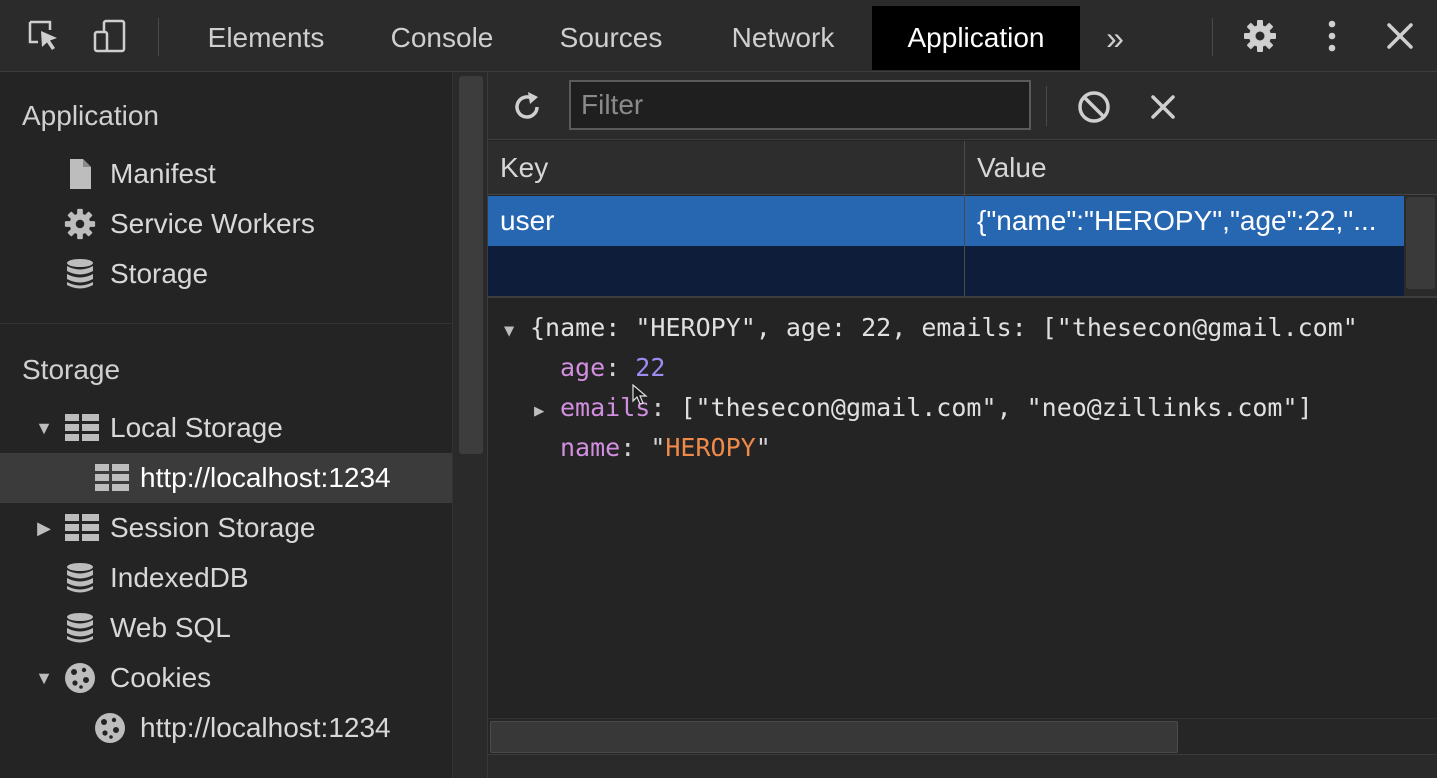 The height and width of the screenshot is (778, 1437). What do you see at coordinates (179, 577) in the screenshot?
I see `sidebar-item-label: IndexedDB` at bounding box center [179, 577].